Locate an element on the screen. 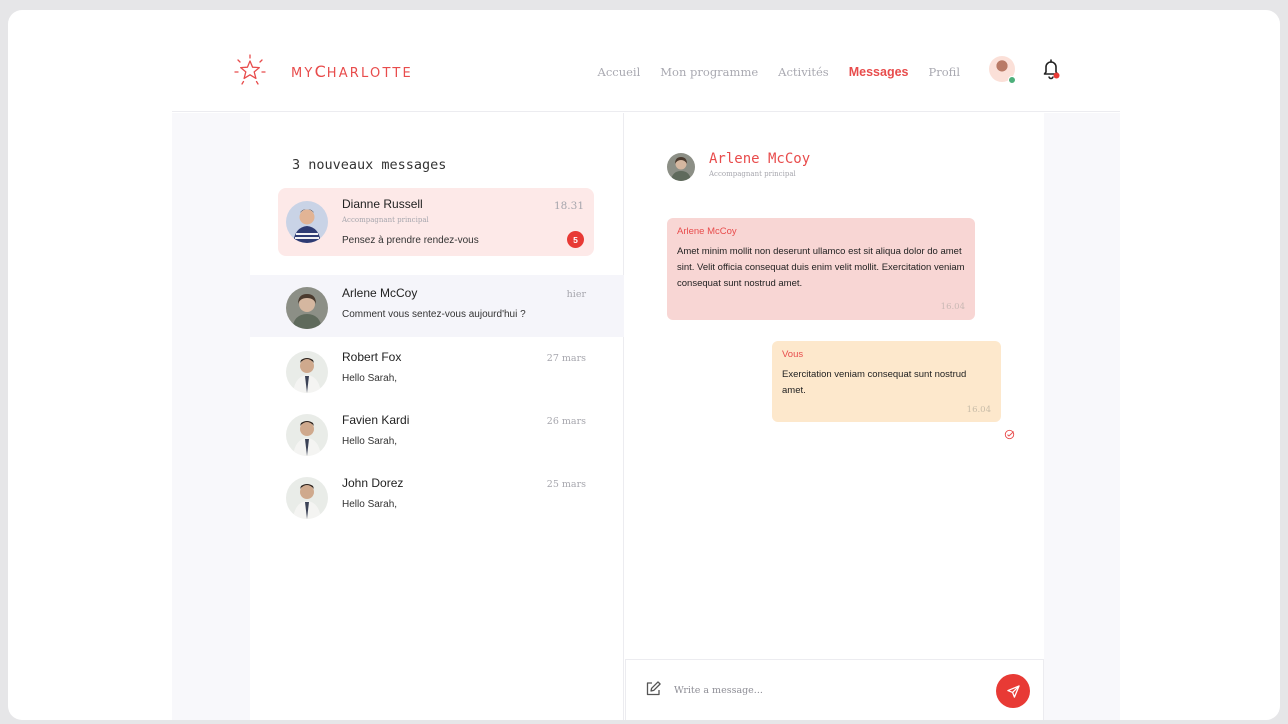 This screenshot has height=724, width=1288. message-time: 27 mars is located at coordinates (566, 358).